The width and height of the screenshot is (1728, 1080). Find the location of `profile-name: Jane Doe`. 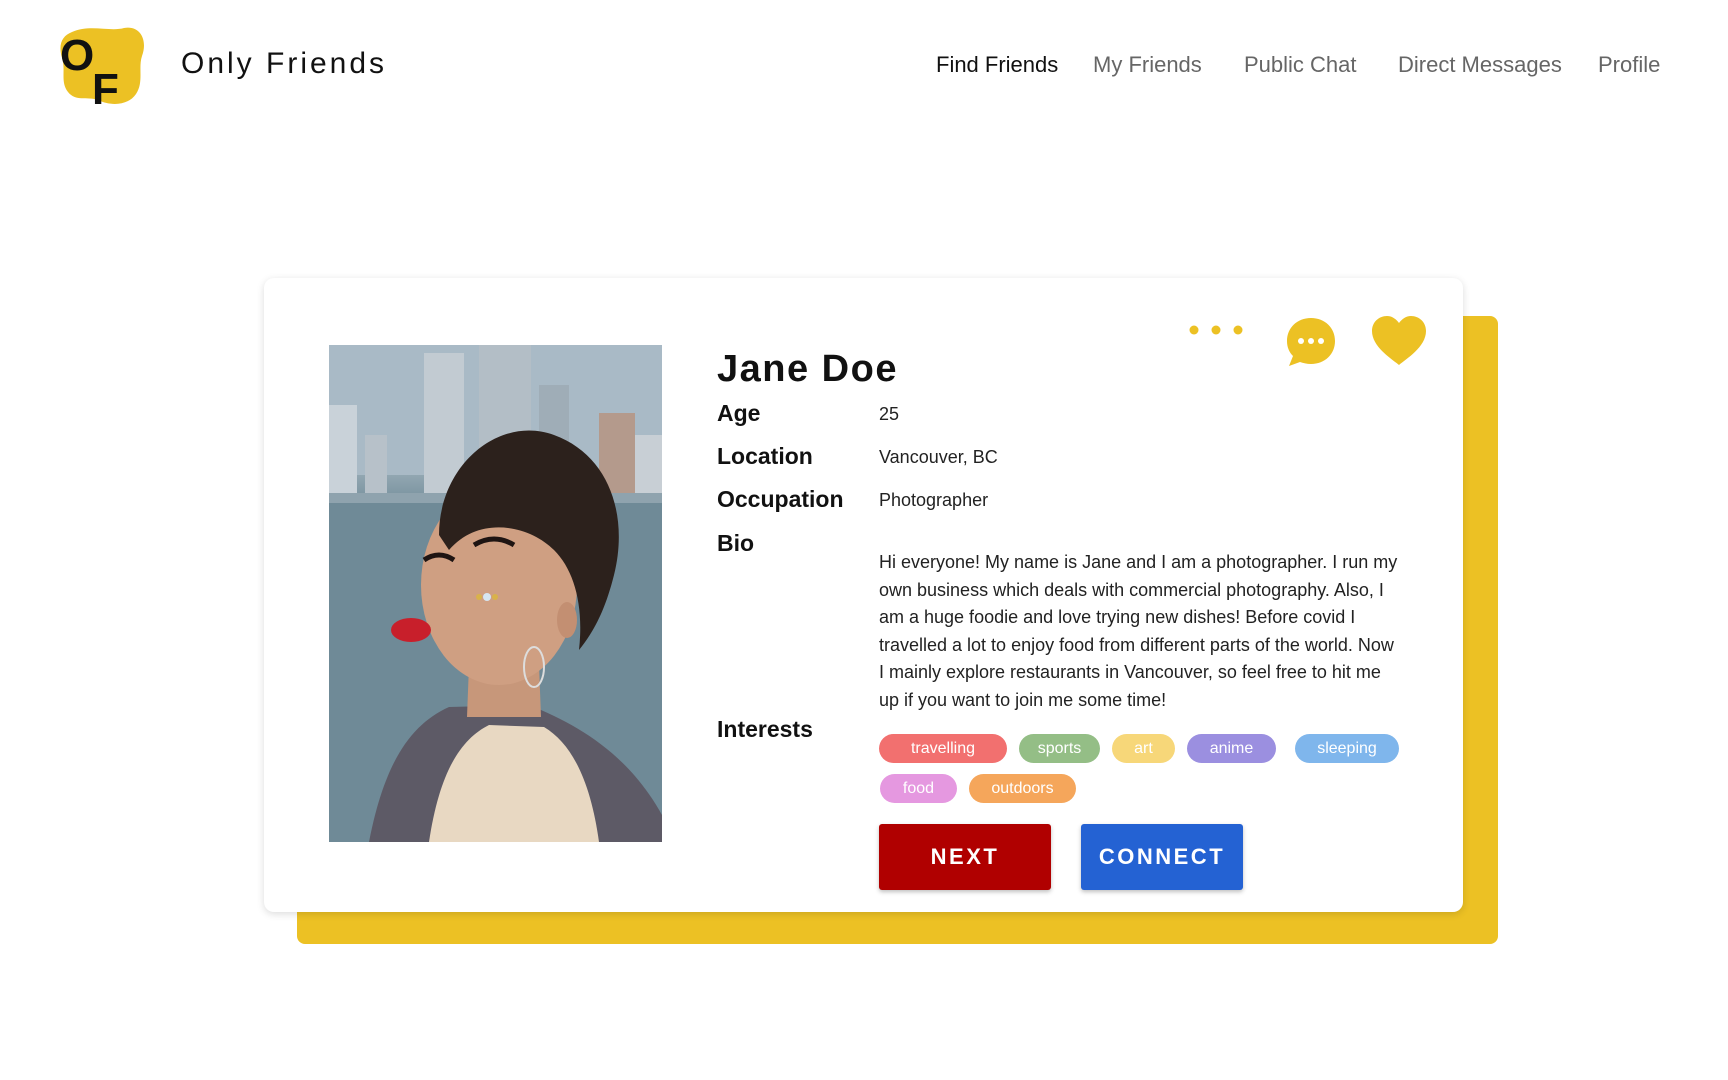

profile-name: Jane Doe is located at coordinates (807, 369).